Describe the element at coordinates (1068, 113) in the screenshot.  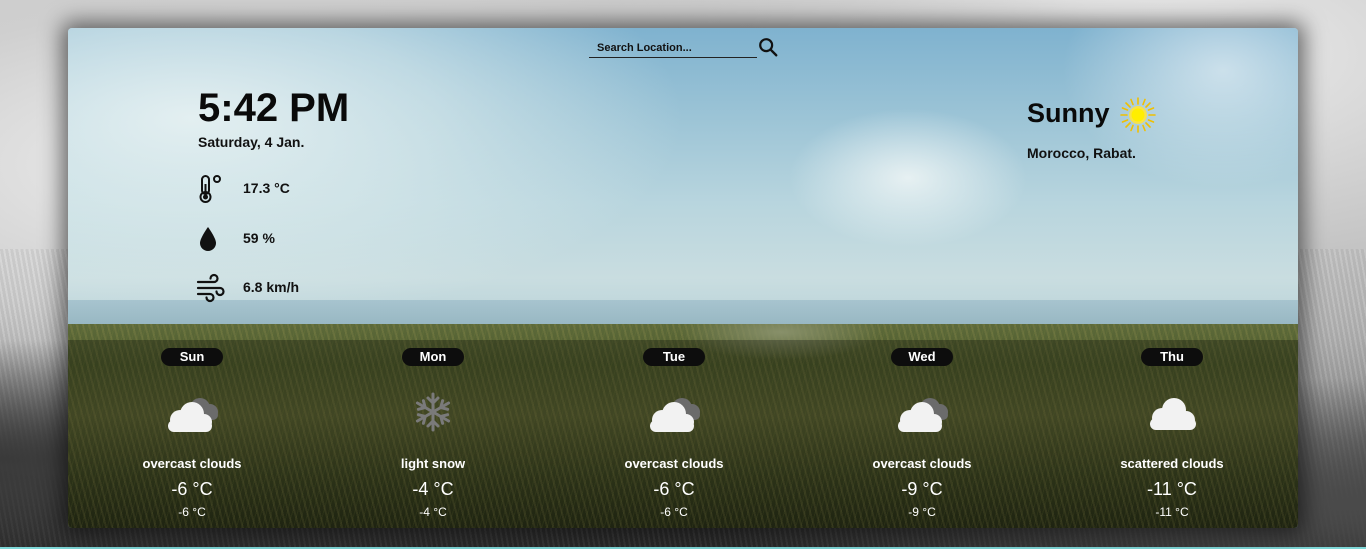
I see `current-condition: Sunny` at that location.